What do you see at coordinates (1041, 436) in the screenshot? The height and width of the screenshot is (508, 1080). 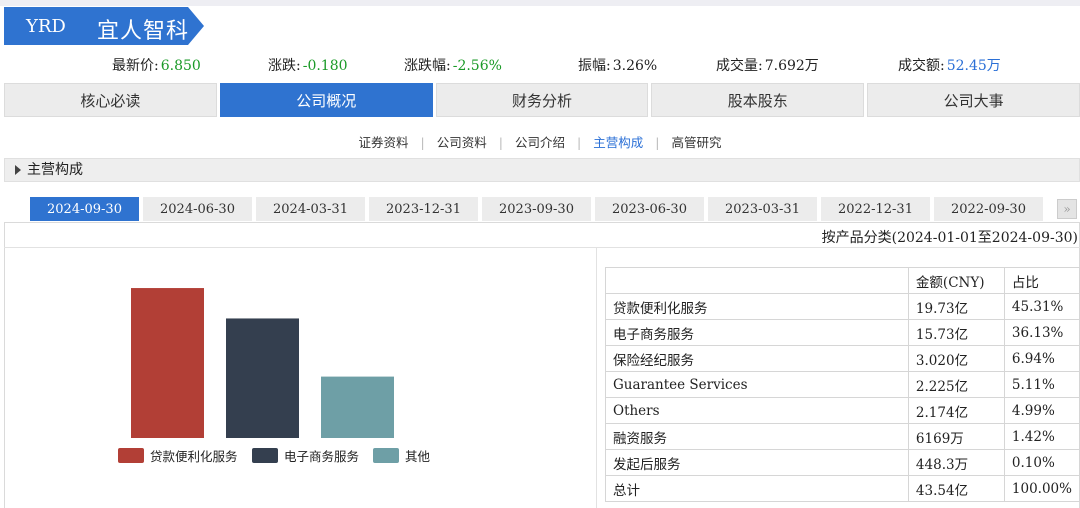 I see `table-cell: 1.42%` at bounding box center [1041, 436].